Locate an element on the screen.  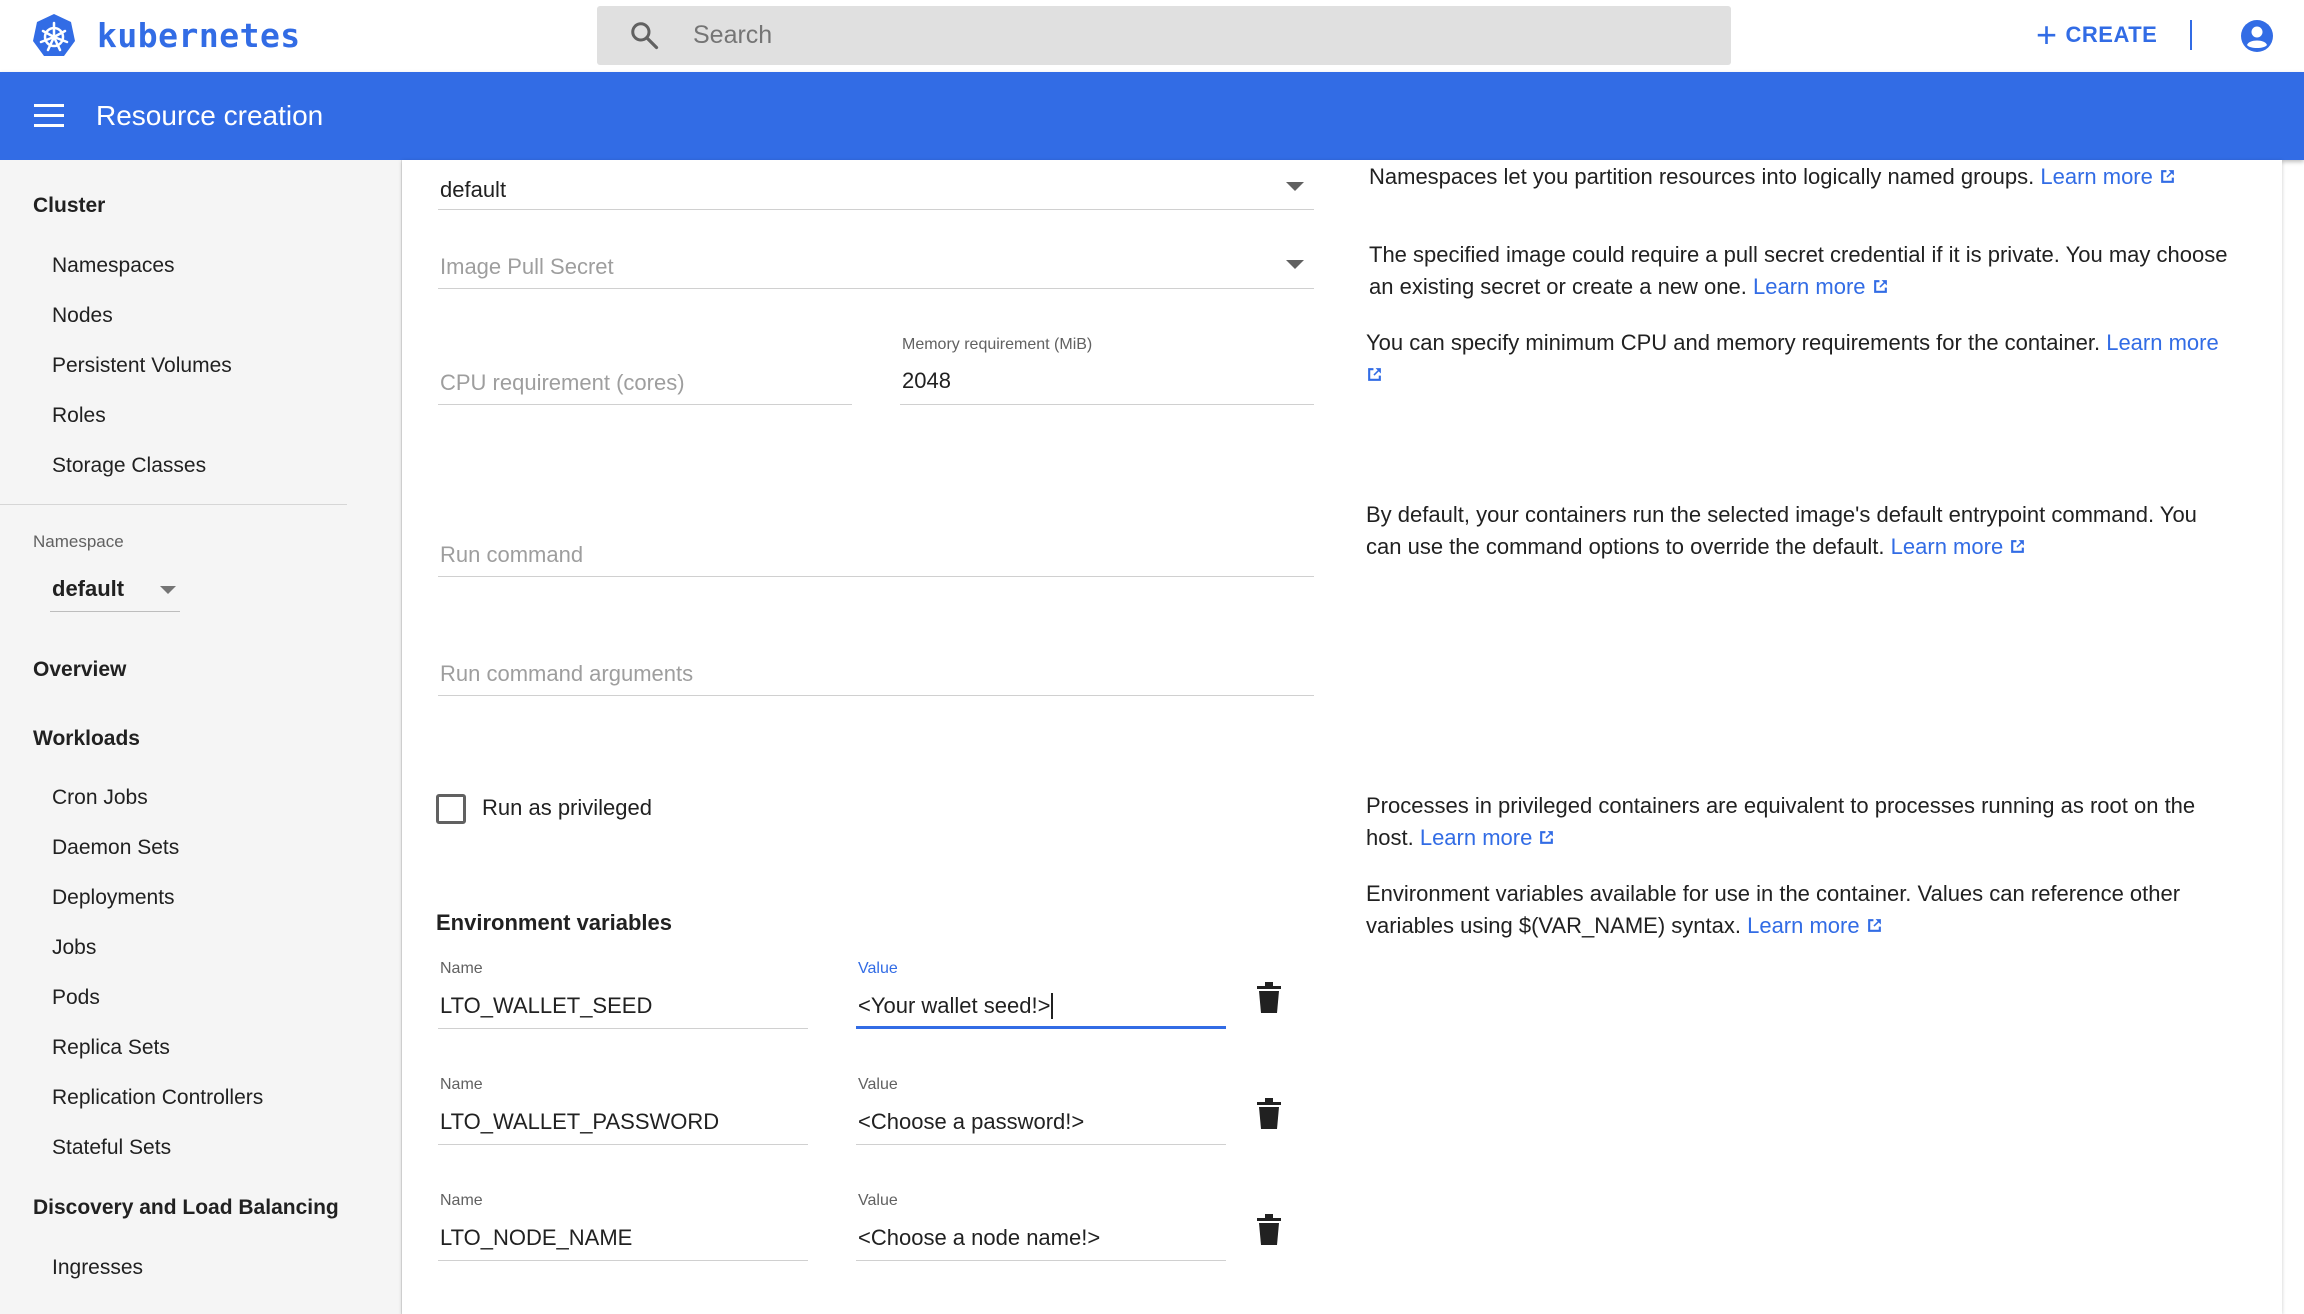
sidebar-section-workloads: Workloads is located at coordinates (86, 739).